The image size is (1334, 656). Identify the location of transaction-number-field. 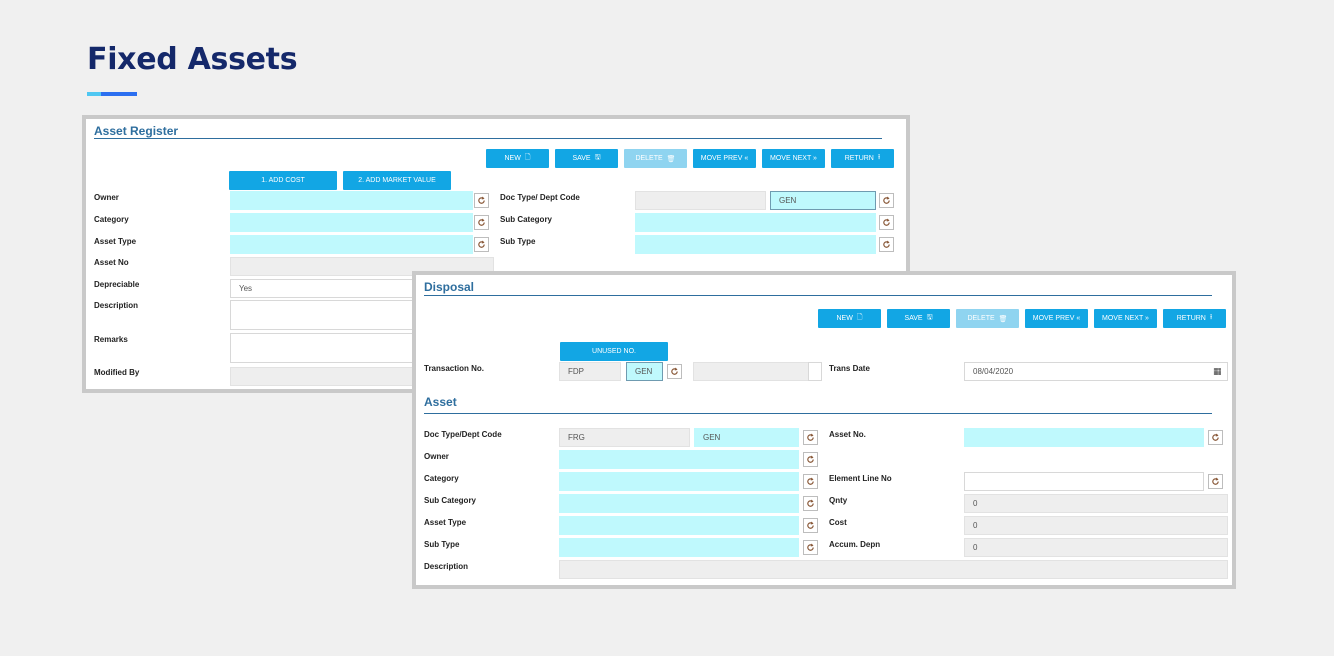
(751, 371).